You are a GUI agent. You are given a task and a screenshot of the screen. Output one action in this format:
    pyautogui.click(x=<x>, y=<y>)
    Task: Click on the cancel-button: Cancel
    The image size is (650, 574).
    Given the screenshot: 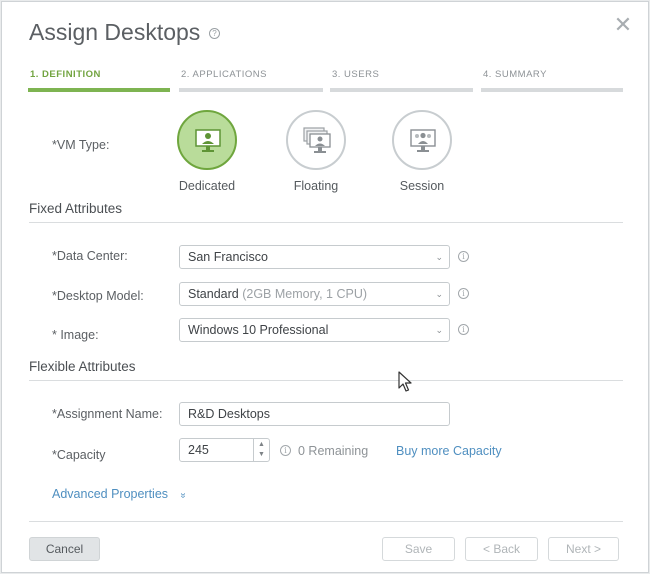 What is the action you would take?
    pyautogui.click(x=64, y=549)
    